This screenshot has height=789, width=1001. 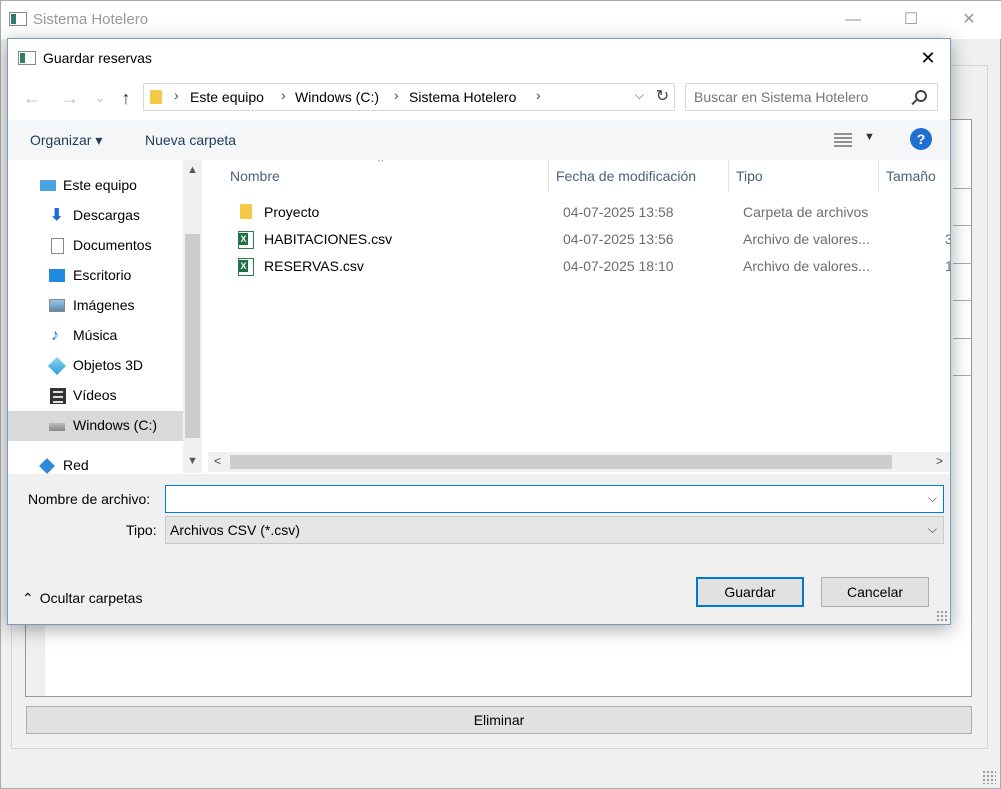 What do you see at coordinates (76, 465) in the screenshot?
I see `nav-label: Red` at bounding box center [76, 465].